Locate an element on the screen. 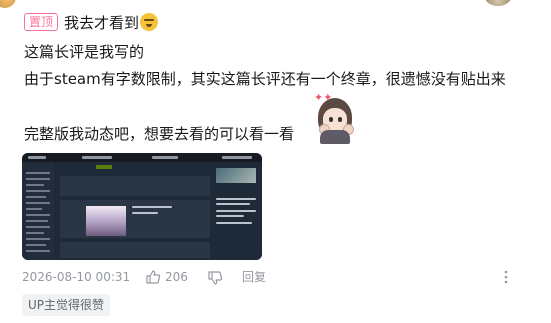 This screenshot has height=323, width=551. comment-meta: 2026-08-10 00:31 206 回复 is located at coordinates (277, 277).